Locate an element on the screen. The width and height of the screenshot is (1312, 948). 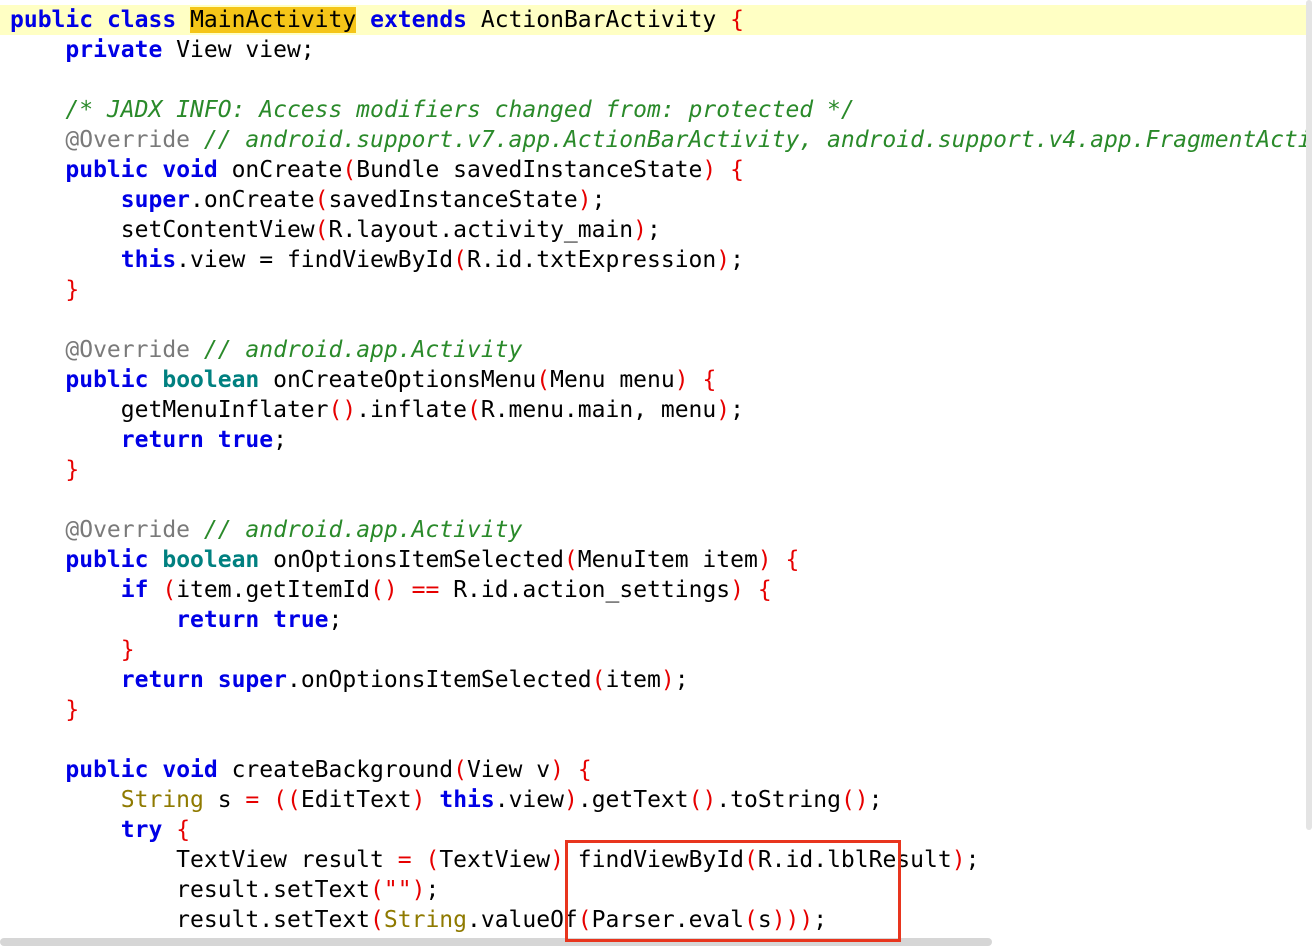
code-token-annotation: @Override is located at coordinates (128, 530).